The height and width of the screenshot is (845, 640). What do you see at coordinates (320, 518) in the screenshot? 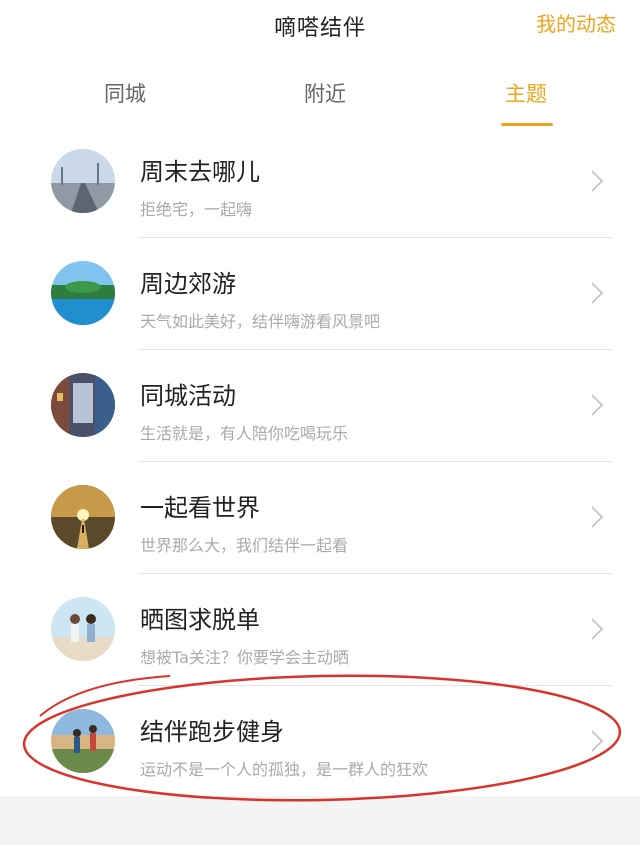
I see `list-item: 一起看世界 世界那么大，我们结伴一起看` at bounding box center [320, 518].